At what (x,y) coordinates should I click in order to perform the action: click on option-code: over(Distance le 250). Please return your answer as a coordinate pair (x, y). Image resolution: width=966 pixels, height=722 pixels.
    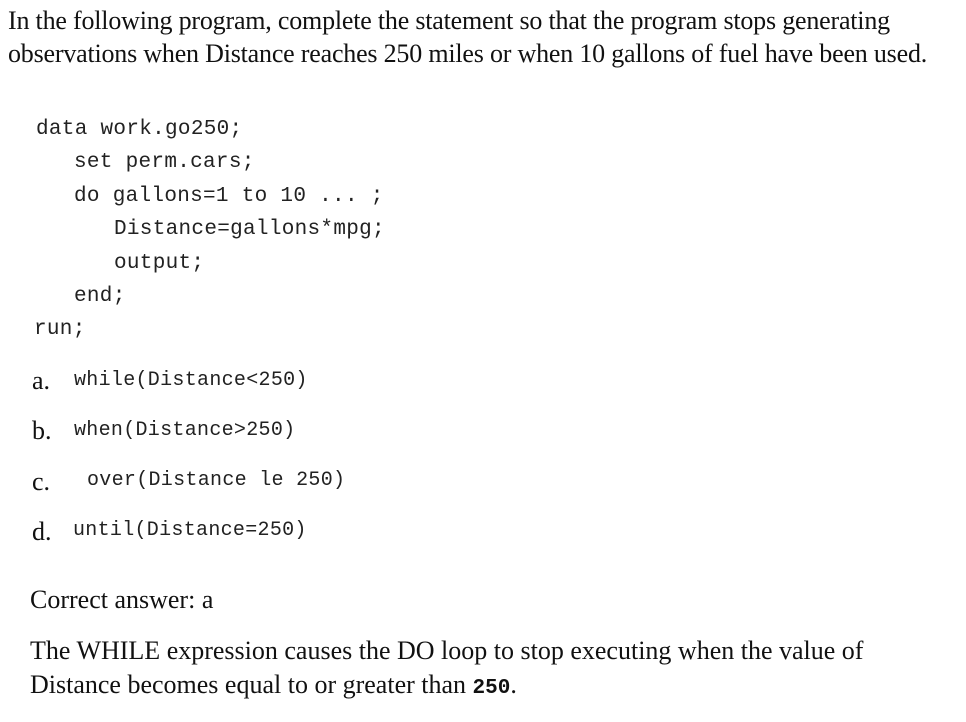
    Looking at the image, I should click on (216, 480).